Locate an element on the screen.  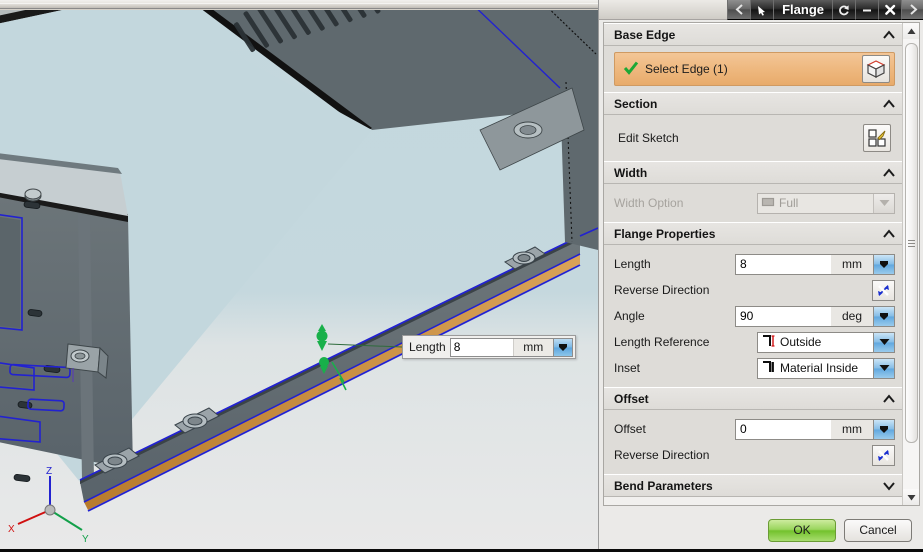
group-title-offset: Offset is located at coordinates (631, 398).